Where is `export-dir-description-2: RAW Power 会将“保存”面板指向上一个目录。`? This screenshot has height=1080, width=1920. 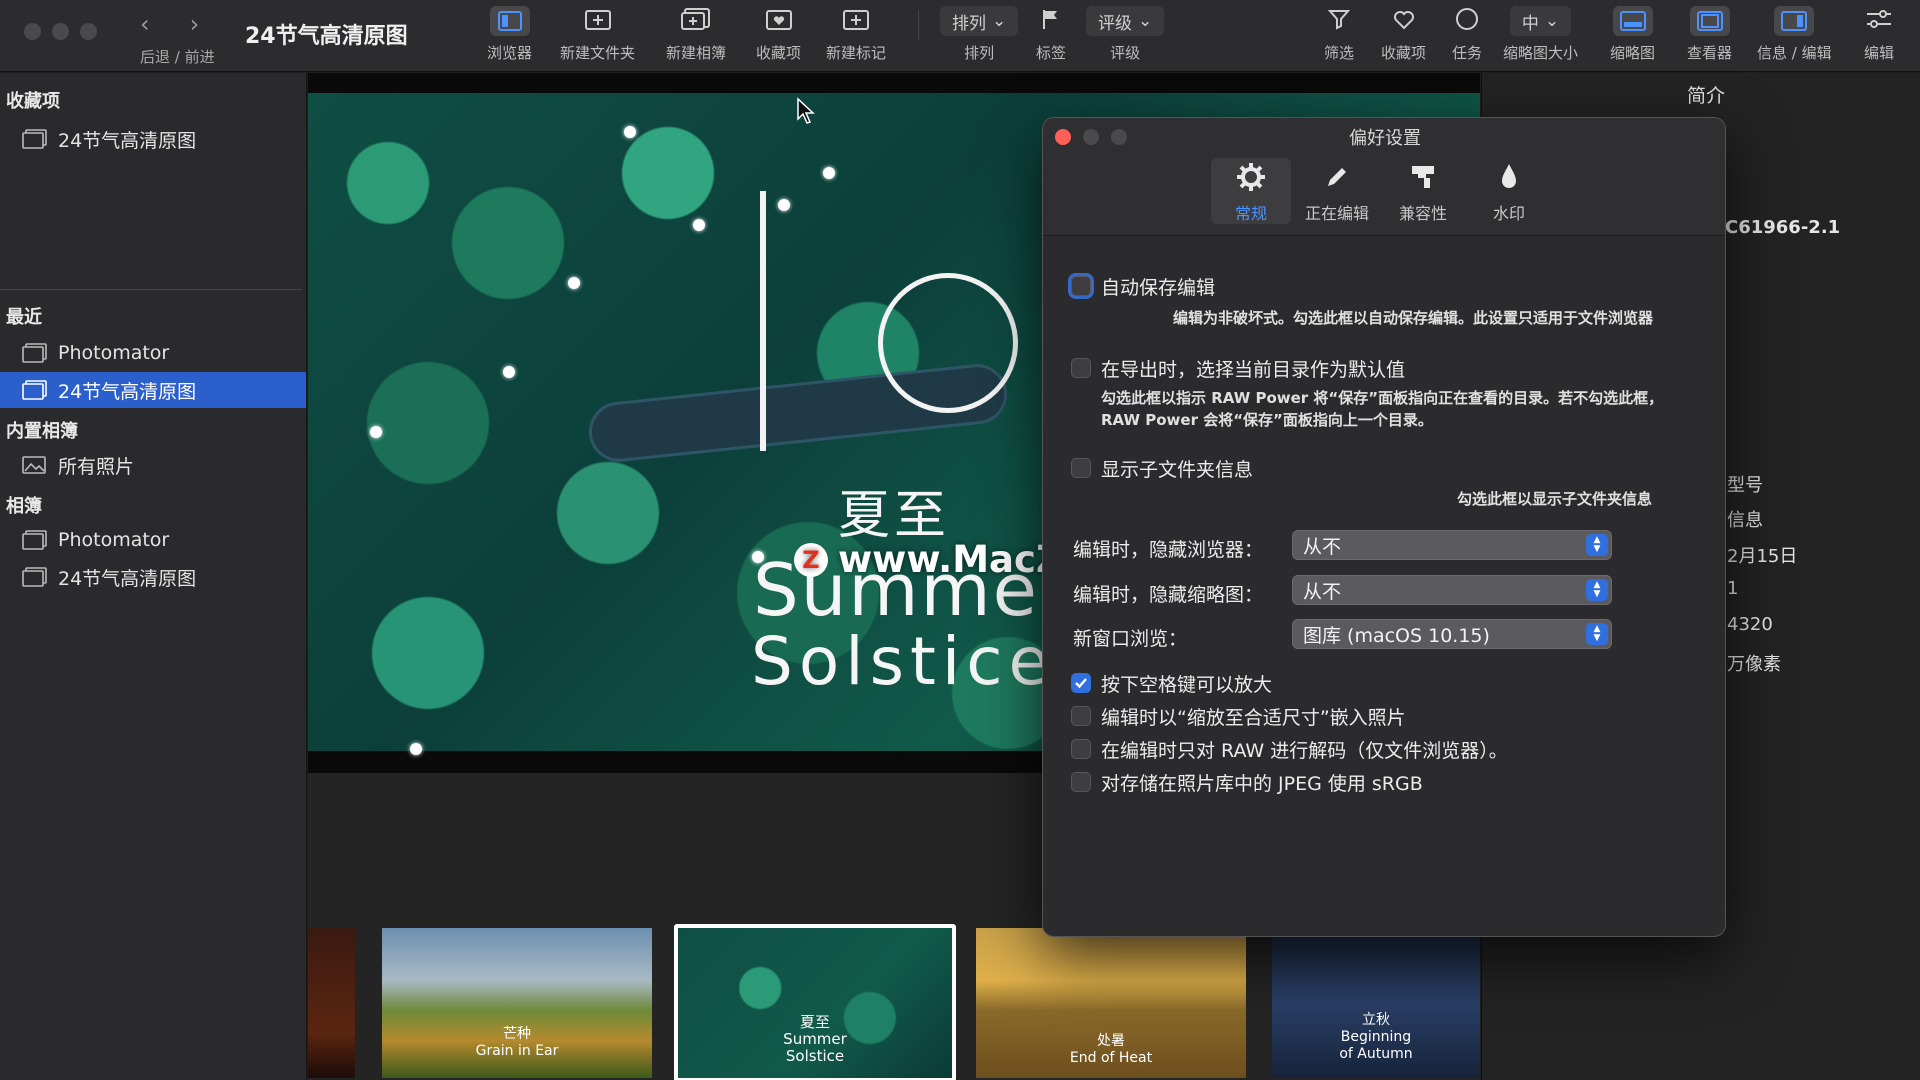 export-dir-description-2: RAW Power 会将“保存”面板指向上一个目录。 is located at coordinates (1267, 420).